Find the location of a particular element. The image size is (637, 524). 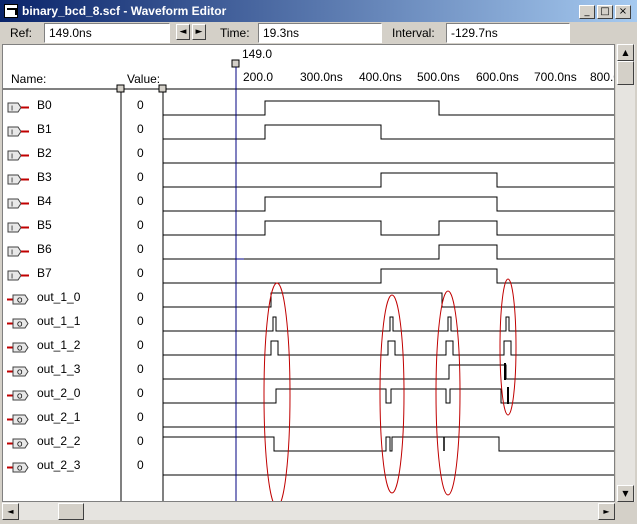

scroll-right-button: ► is located at coordinates (606, 511).